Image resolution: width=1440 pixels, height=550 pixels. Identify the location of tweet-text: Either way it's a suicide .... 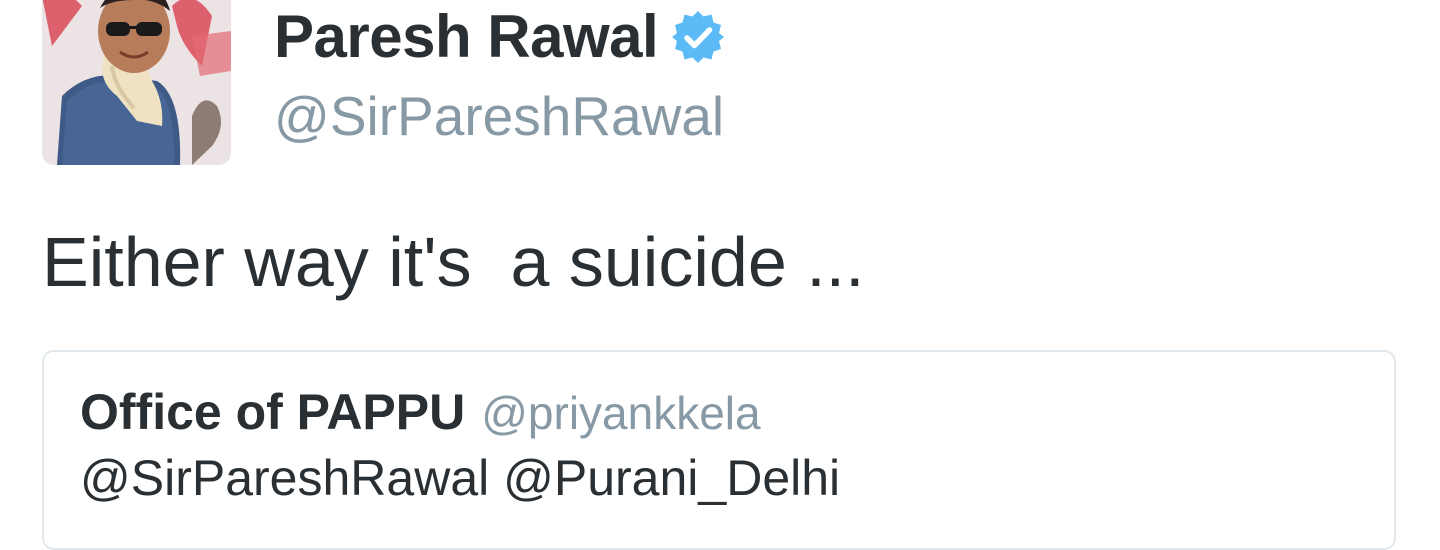
(453, 262).